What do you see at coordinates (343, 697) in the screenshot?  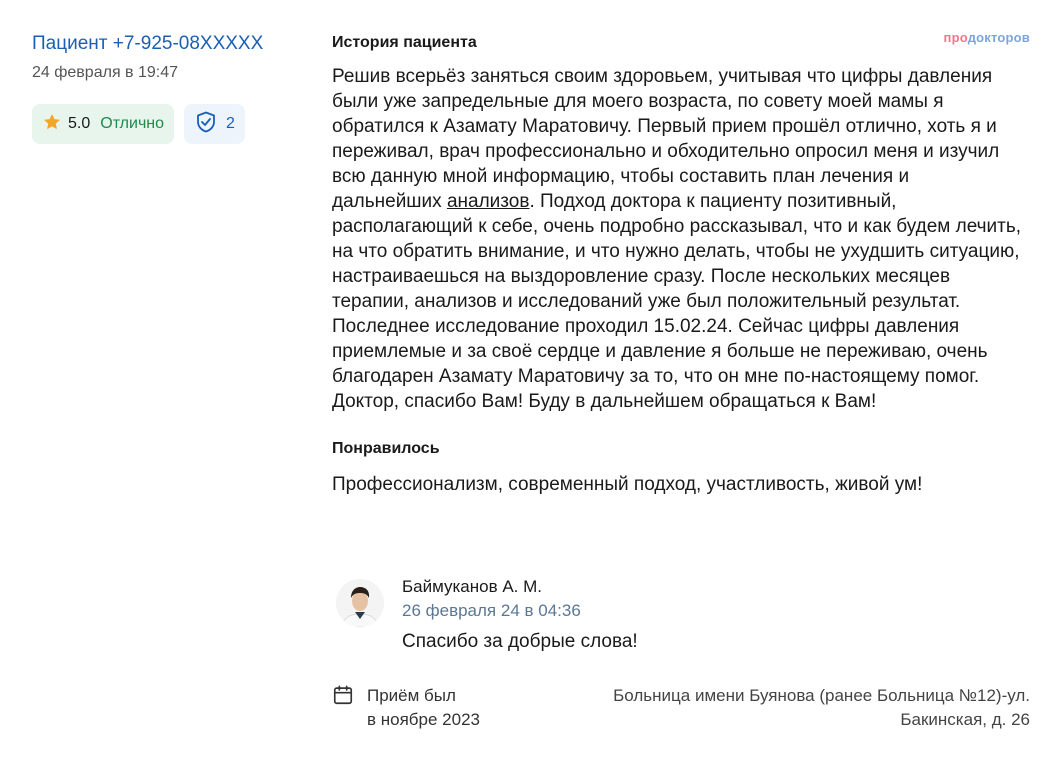 I see `calendar-icon` at bounding box center [343, 697].